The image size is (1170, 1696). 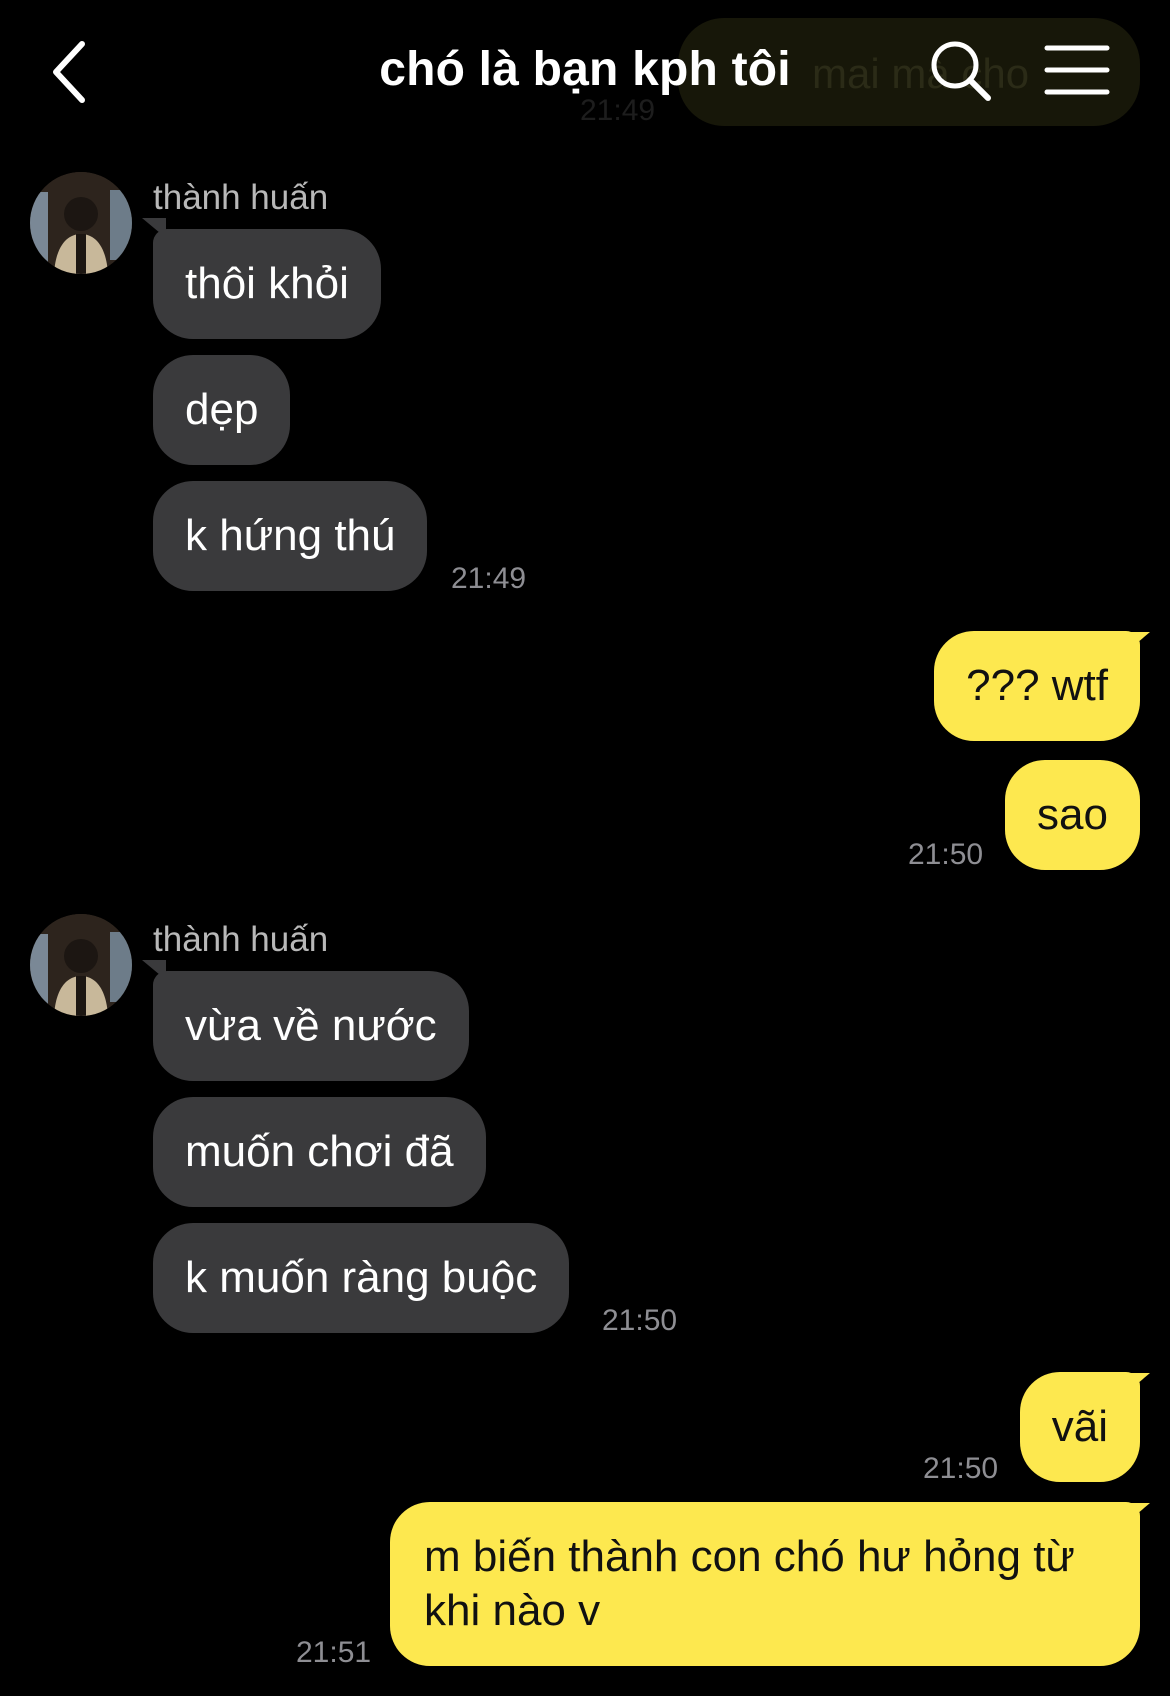 I want to click on chat-title: chó là bạn kph tôi, so click(x=585, y=69).